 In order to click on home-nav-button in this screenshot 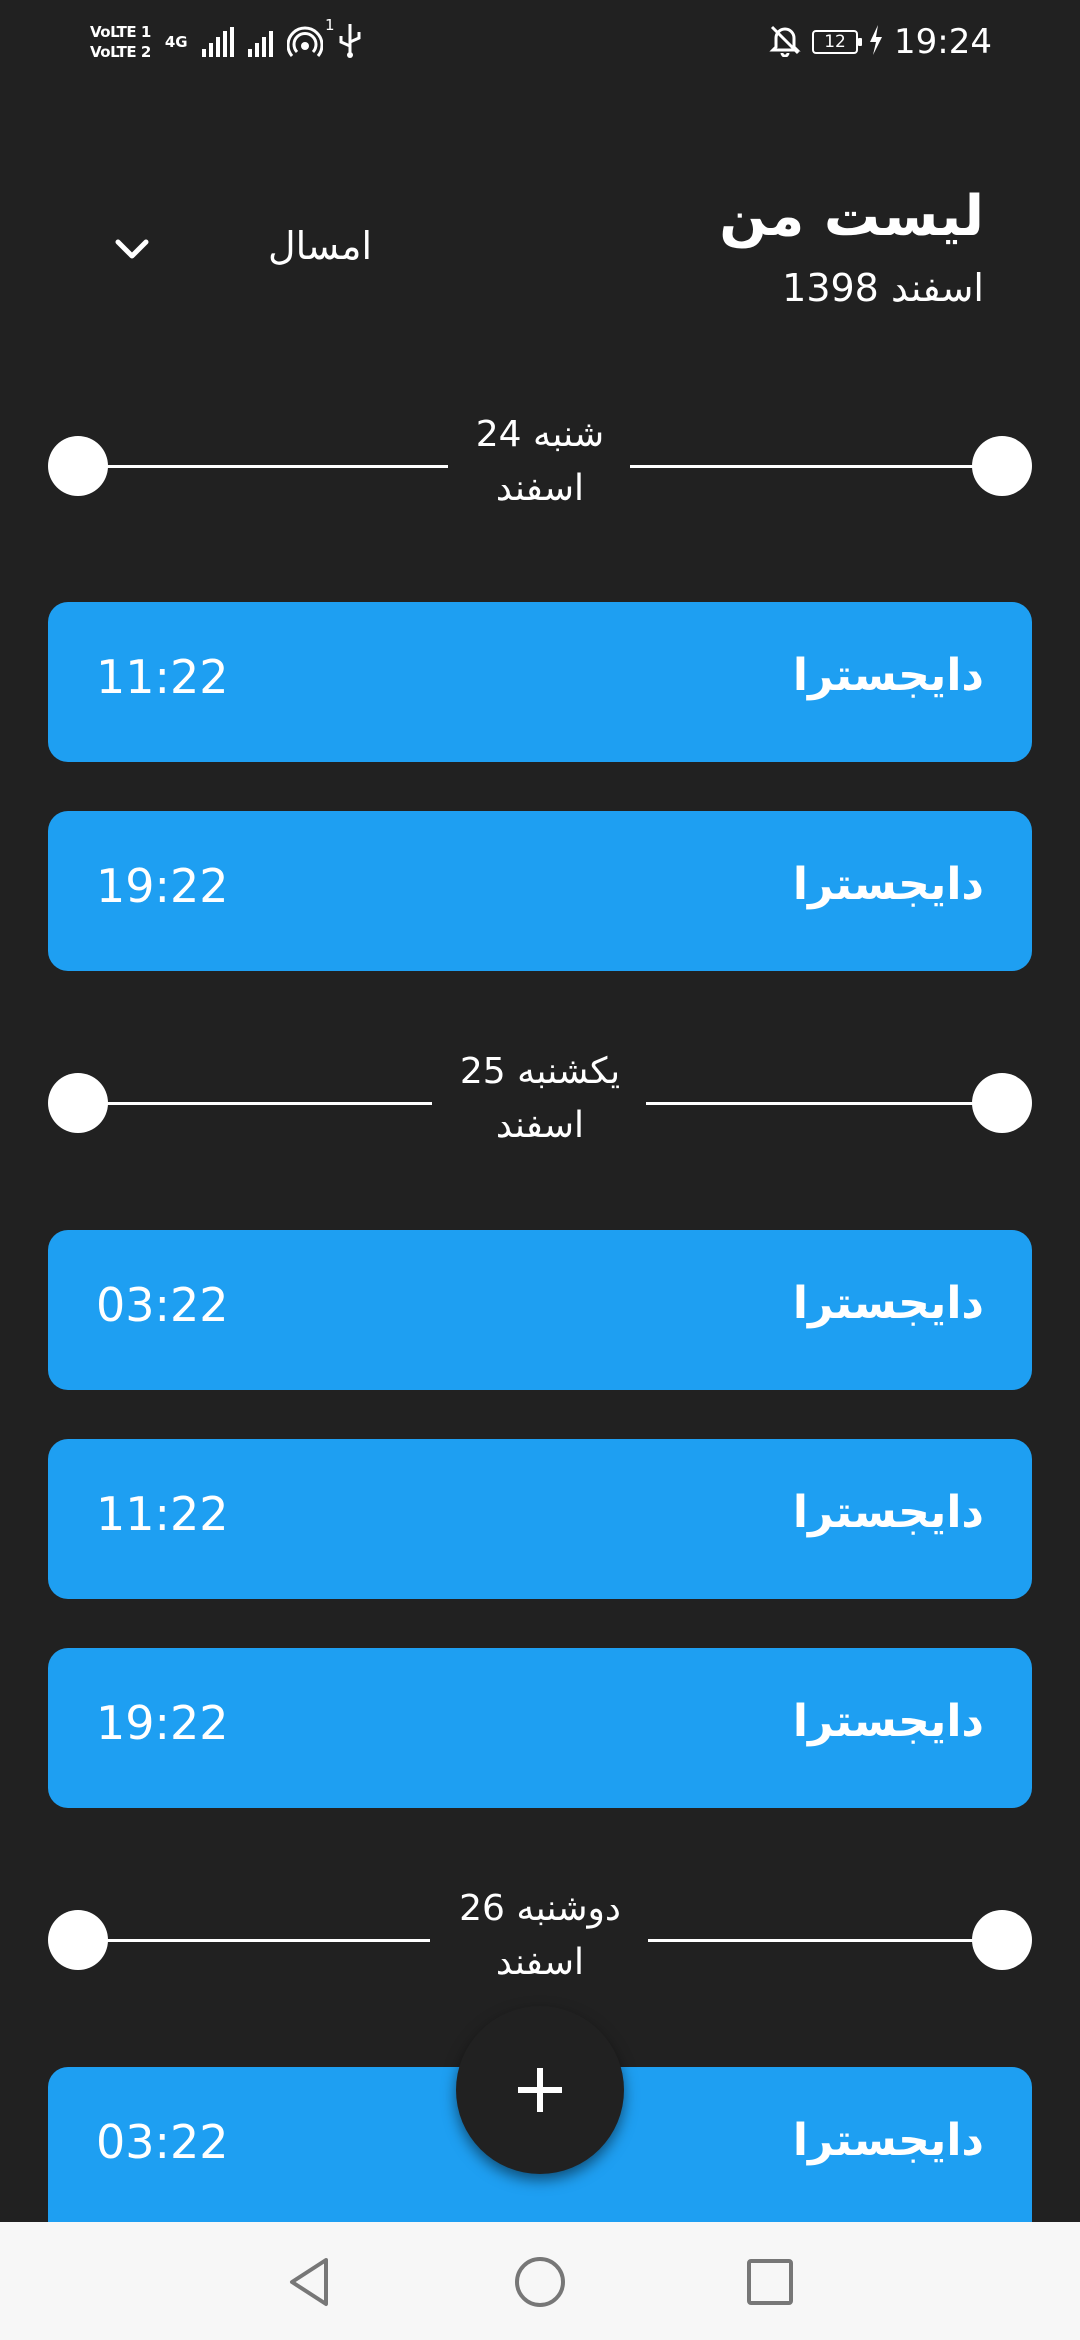, I will do `click(540, 2282)`.